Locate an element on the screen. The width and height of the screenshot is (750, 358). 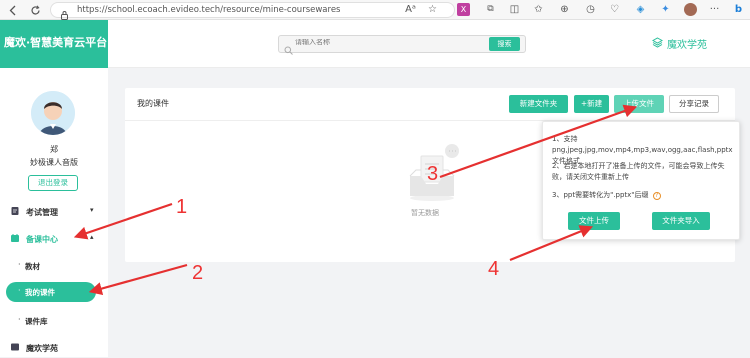
menu-exam-label: 考试管理 is located at coordinates (42, 212).